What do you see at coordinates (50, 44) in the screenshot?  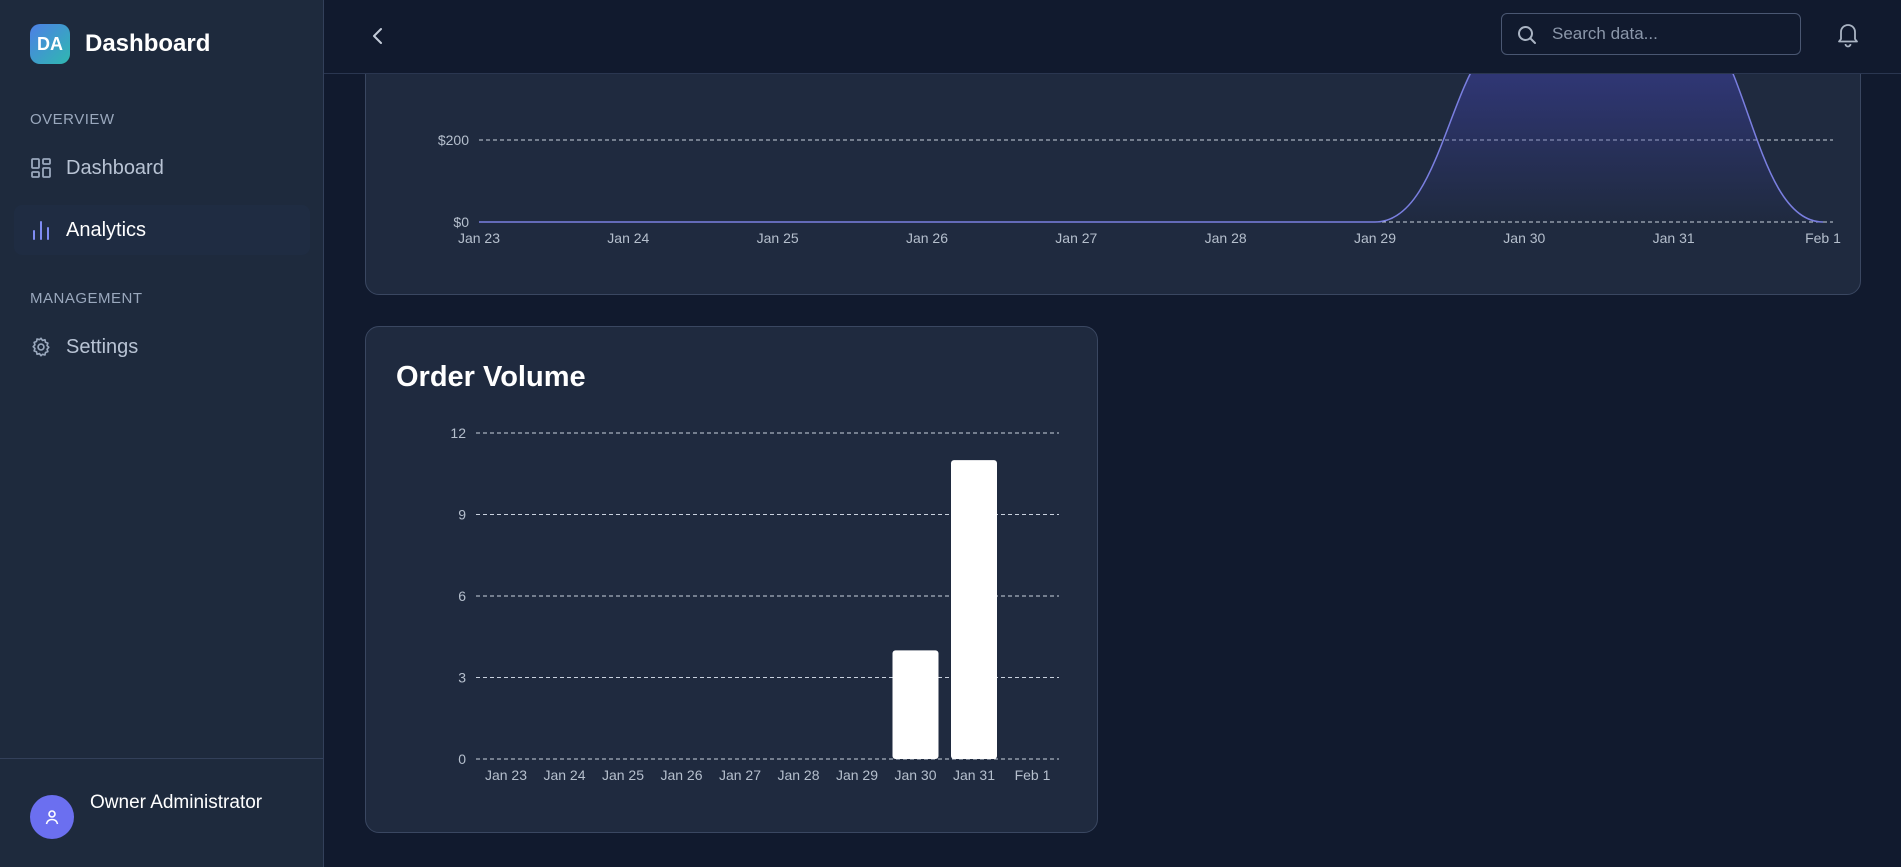 I see `brand-logo: DA` at bounding box center [50, 44].